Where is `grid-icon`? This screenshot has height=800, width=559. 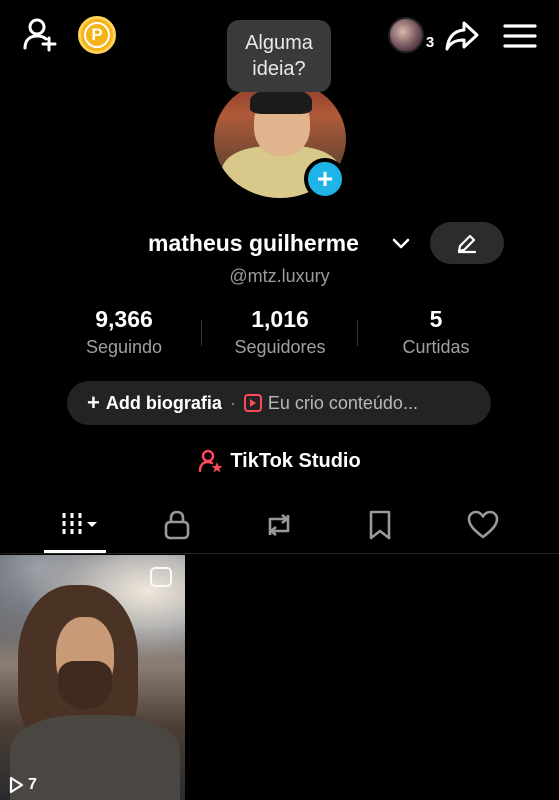 grid-icon is located at coordinates (79, 525).